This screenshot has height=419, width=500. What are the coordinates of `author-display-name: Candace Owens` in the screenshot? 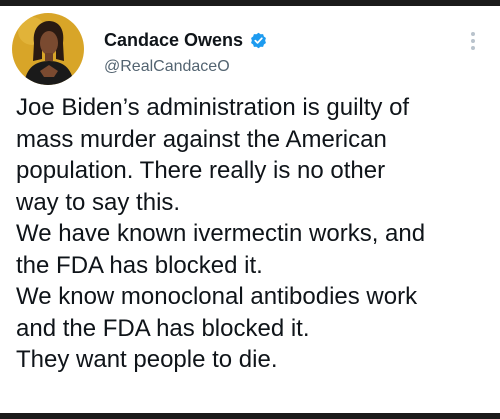 It's located at (173, 40).